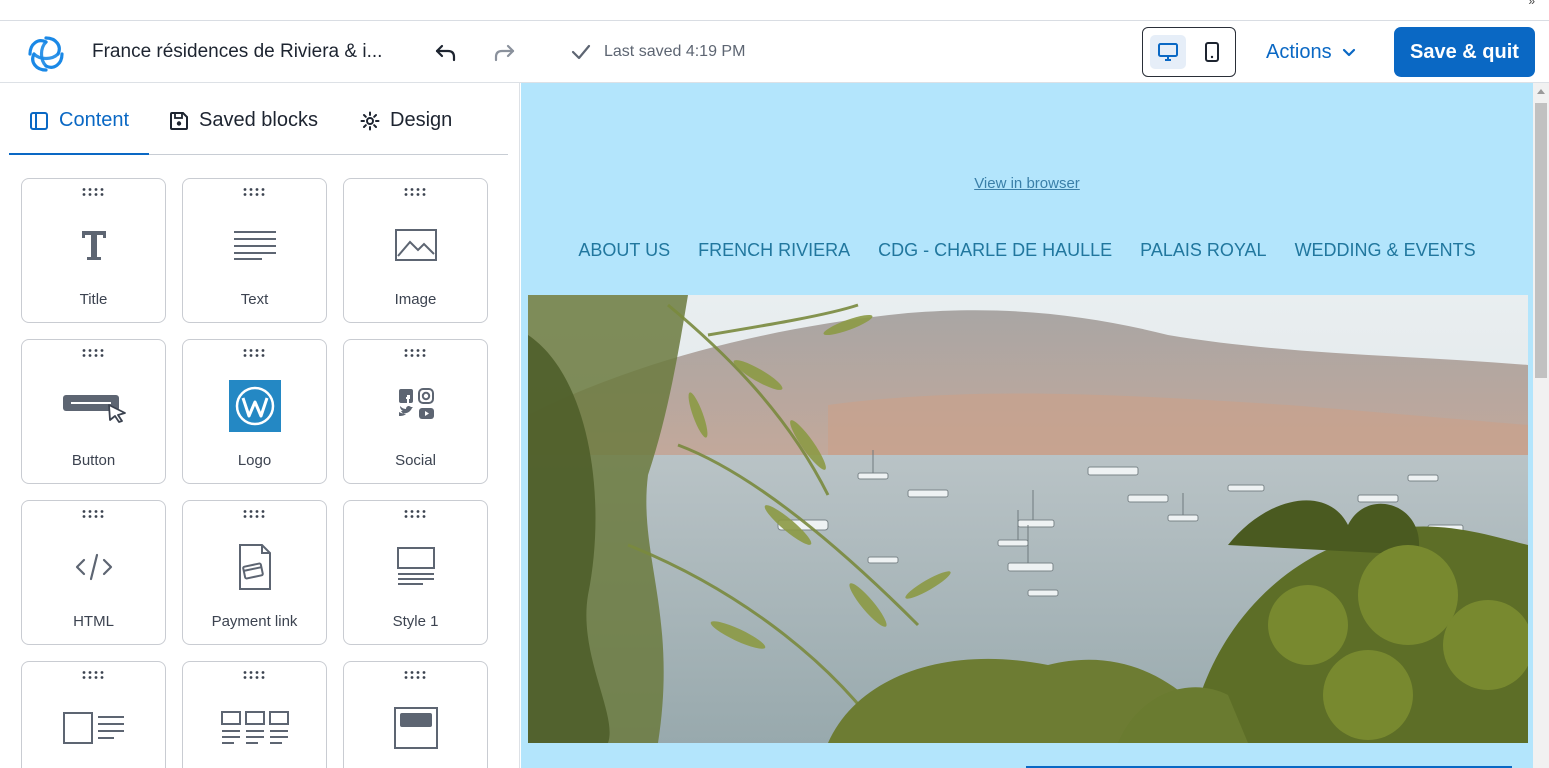 The width and height of the screenshot is (1549, 768). Describe the element at coordinates (254, 299) in the screenshot. I see `block-label: Text` at that location.